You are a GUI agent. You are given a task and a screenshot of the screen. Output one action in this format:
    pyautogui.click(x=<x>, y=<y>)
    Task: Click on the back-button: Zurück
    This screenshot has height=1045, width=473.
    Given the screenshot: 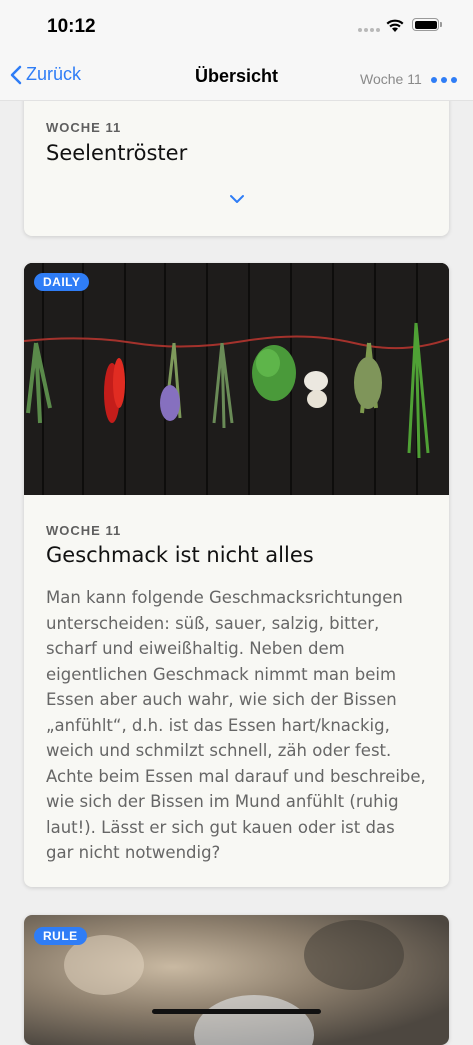 What is the action you would take?
    pyautogui.click(x=45, y=74)
    